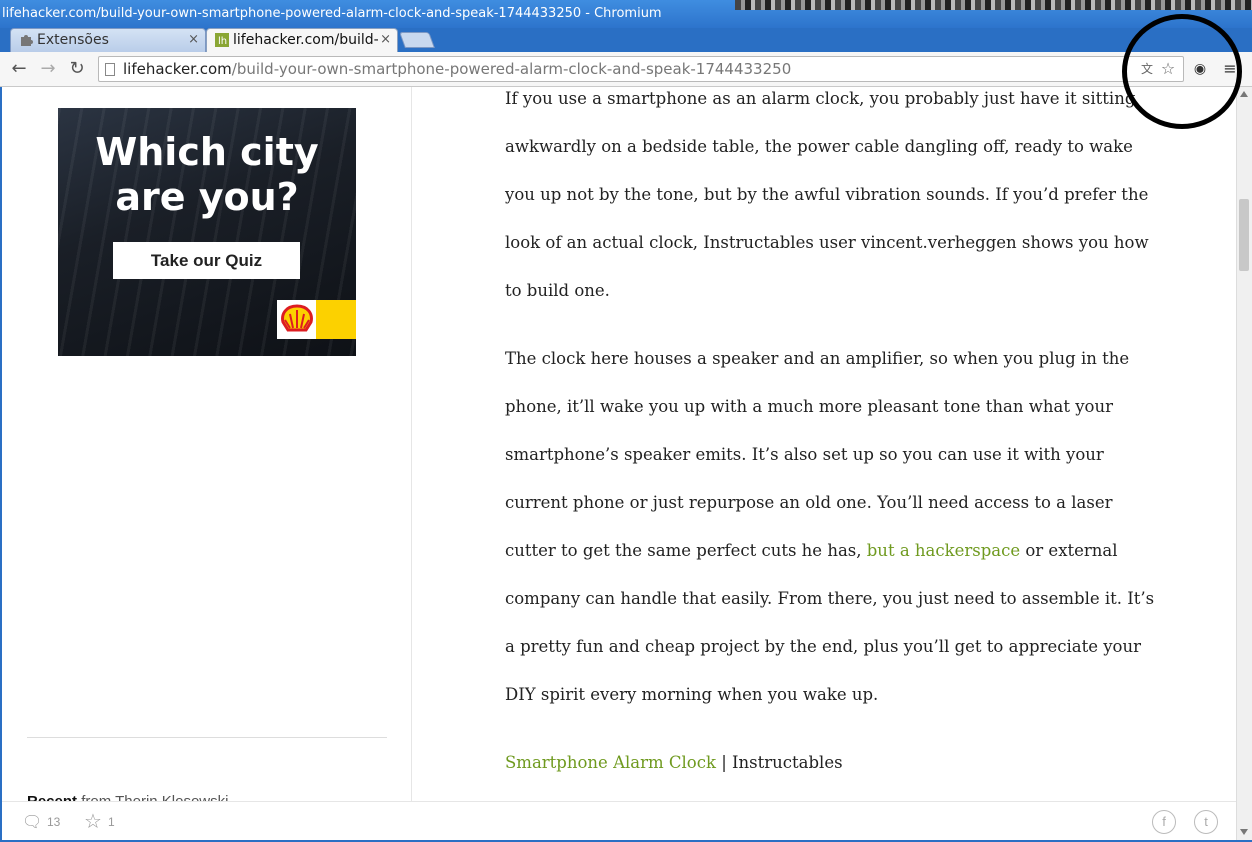 This screenshot has width=1252, height=842. What do you see at coordinates (417, 40) in the screenshot?
I see `new-tab-button` at bounding box center [417, 40].